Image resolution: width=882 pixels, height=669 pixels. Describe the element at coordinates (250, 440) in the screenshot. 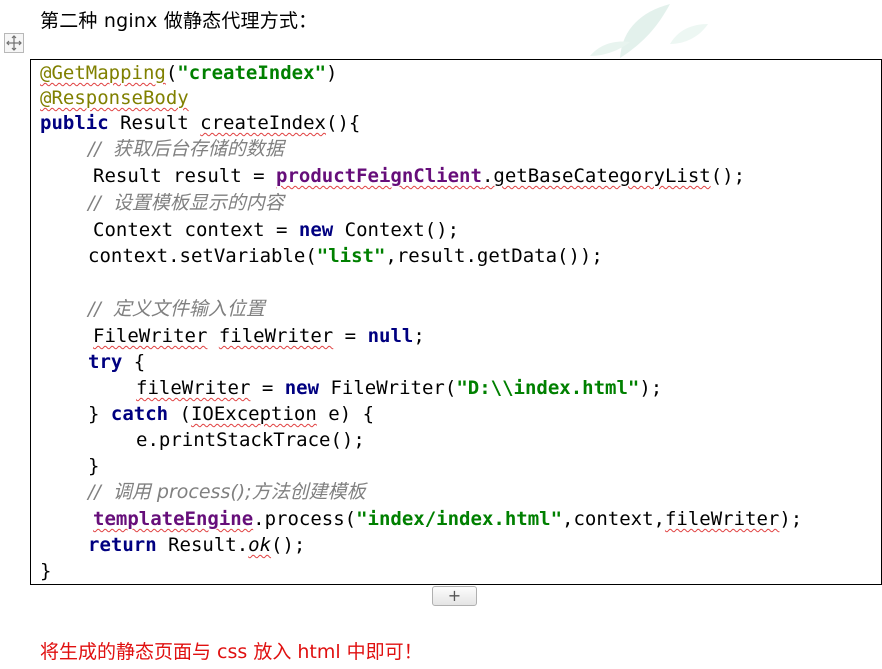

I see `code-line: e.printStackTrace();` at that location.